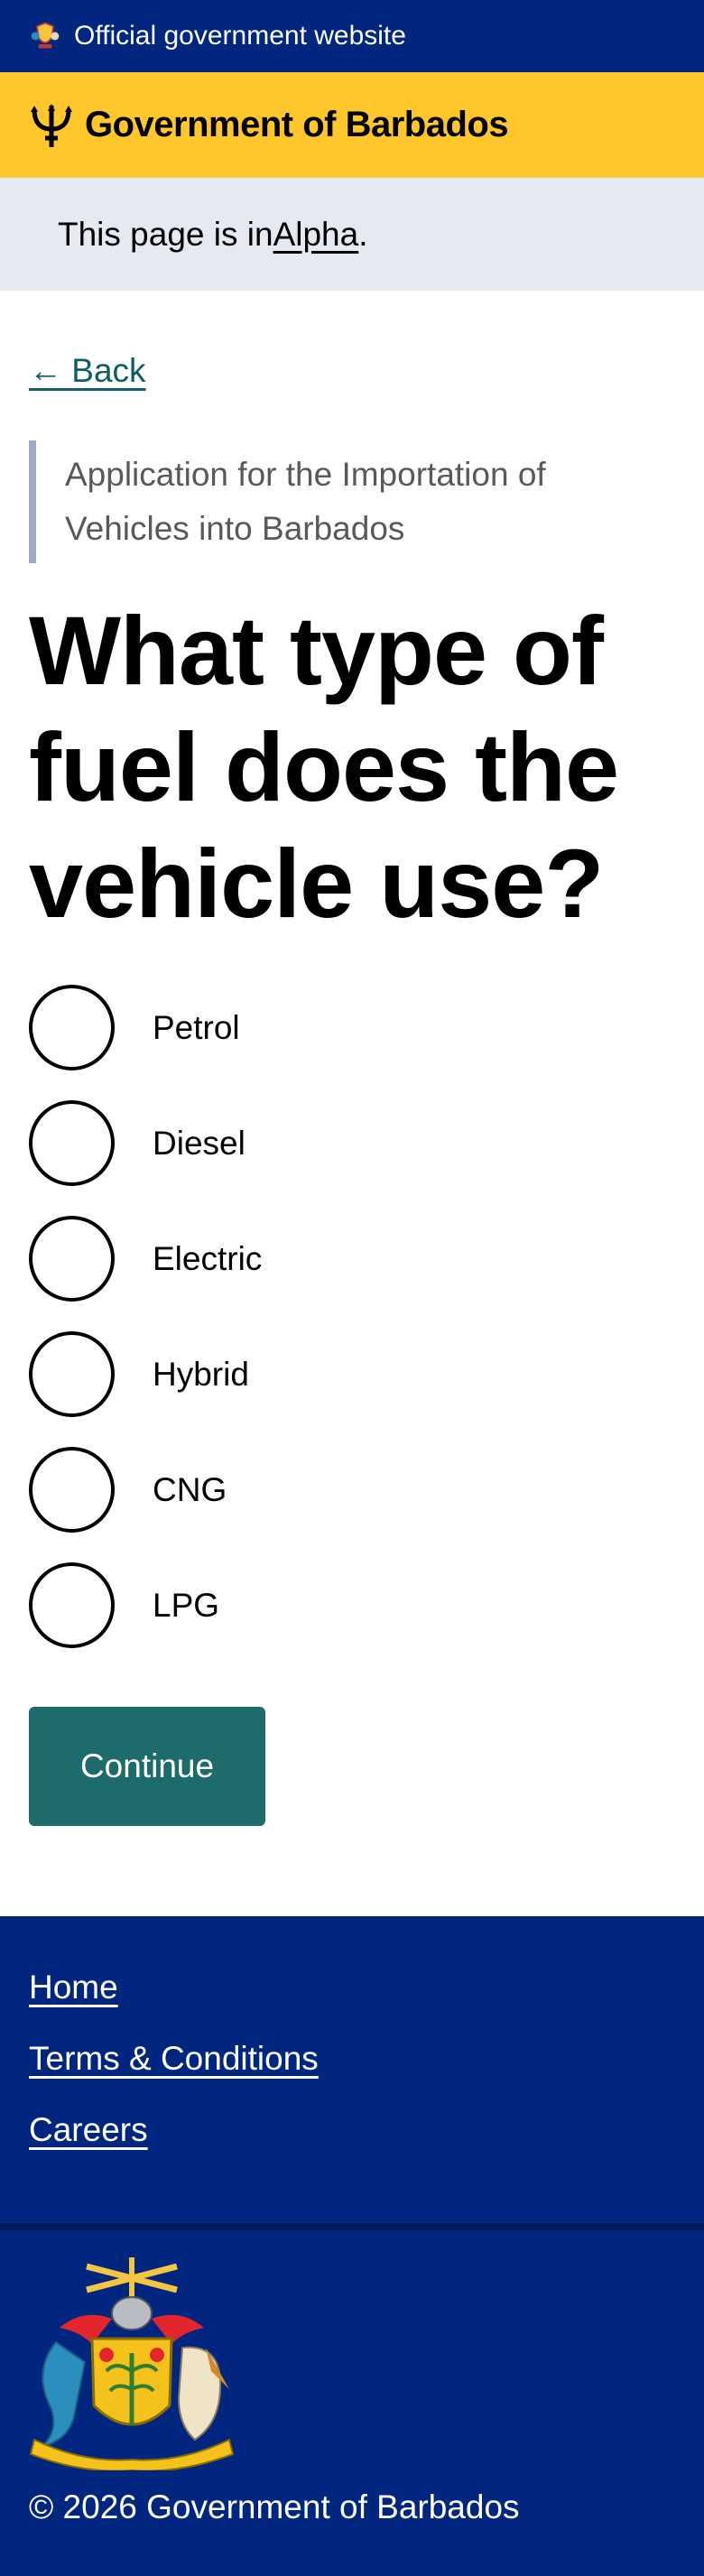 Image resolution: width=704 pixels, height=2576 pixels. What do you see at coordinates (352, 1490) in the screenshot?
I see `radio-option-cng: CNG` at bounding box center [352, 1490].